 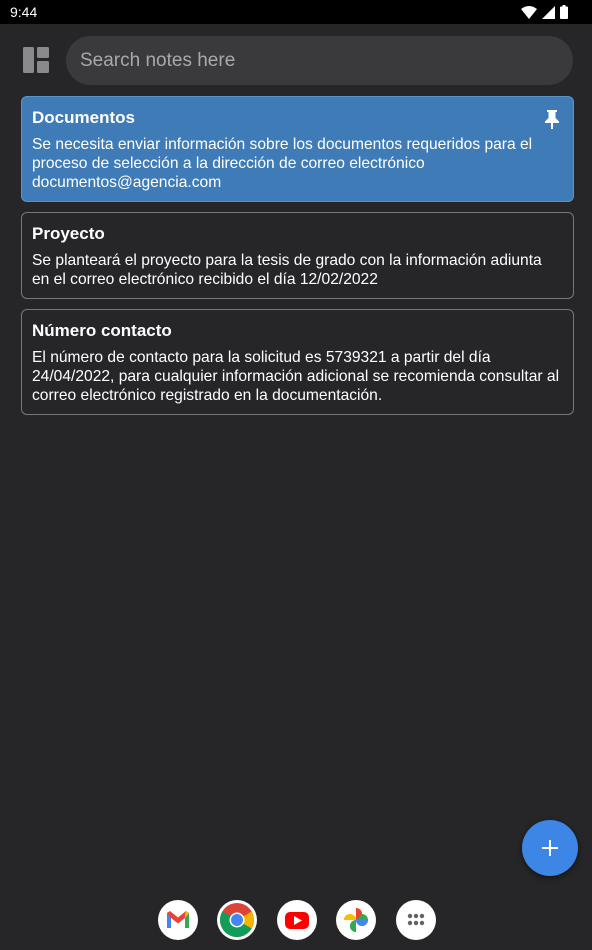 I want to click on gmail-icon, so click(x=178, y=919).